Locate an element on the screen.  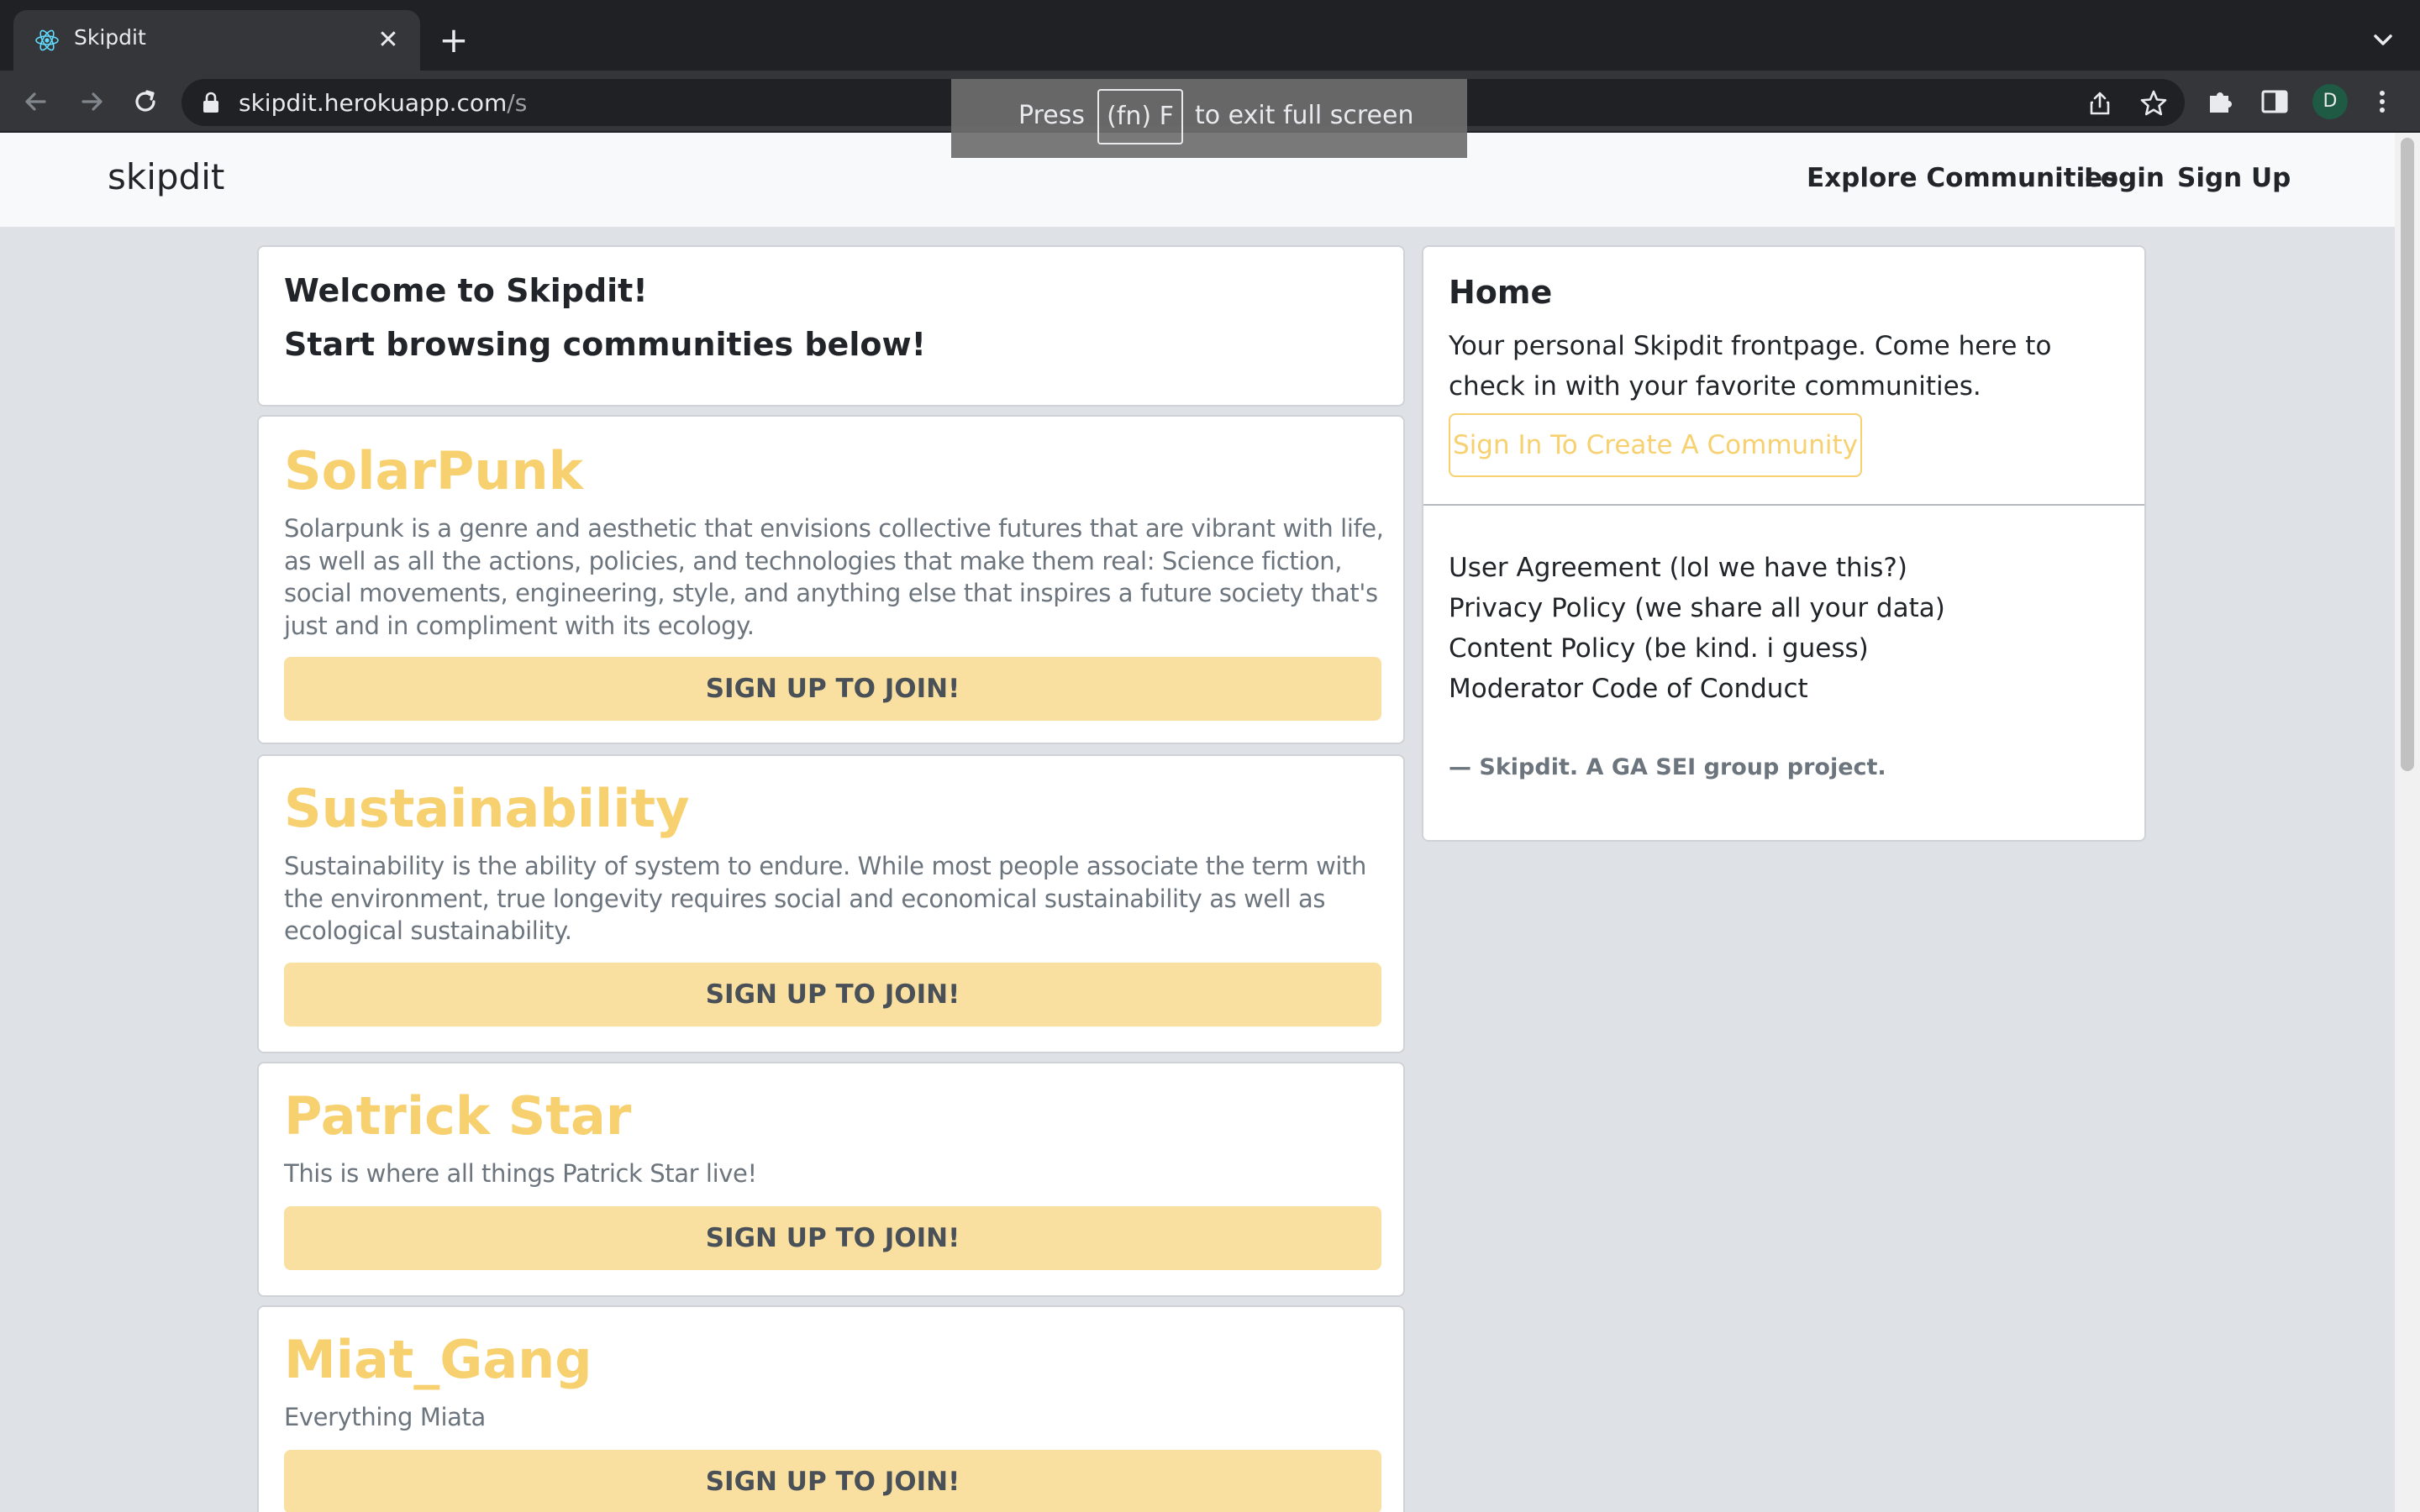
brand-logo: skipdit is located at coordinates (166, 176).